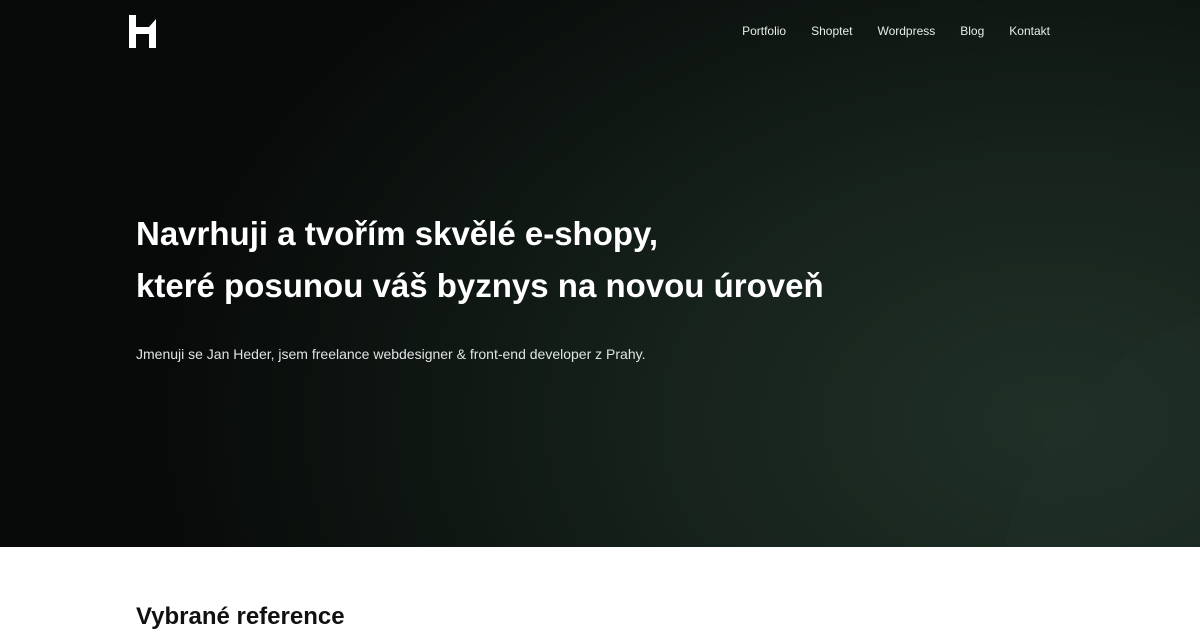  Describe the element at coordinates (972, 31) in the screenshot. I see `nav-item-blog: Blog` at that location.